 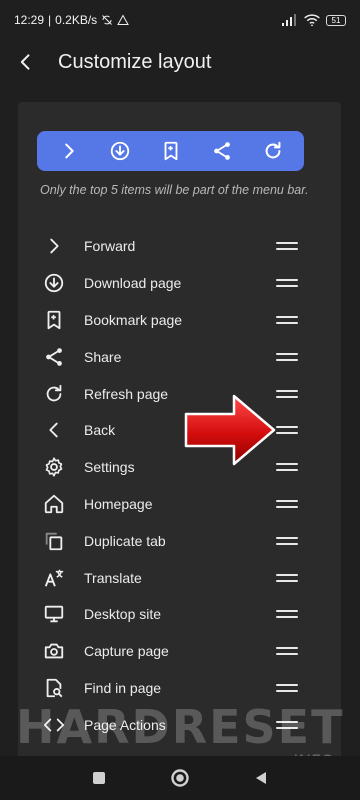 I want to click on duplicate-icon, so click(x=54, y=541).